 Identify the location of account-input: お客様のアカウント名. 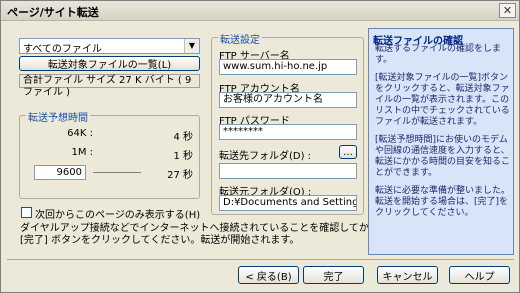
(288, 100).